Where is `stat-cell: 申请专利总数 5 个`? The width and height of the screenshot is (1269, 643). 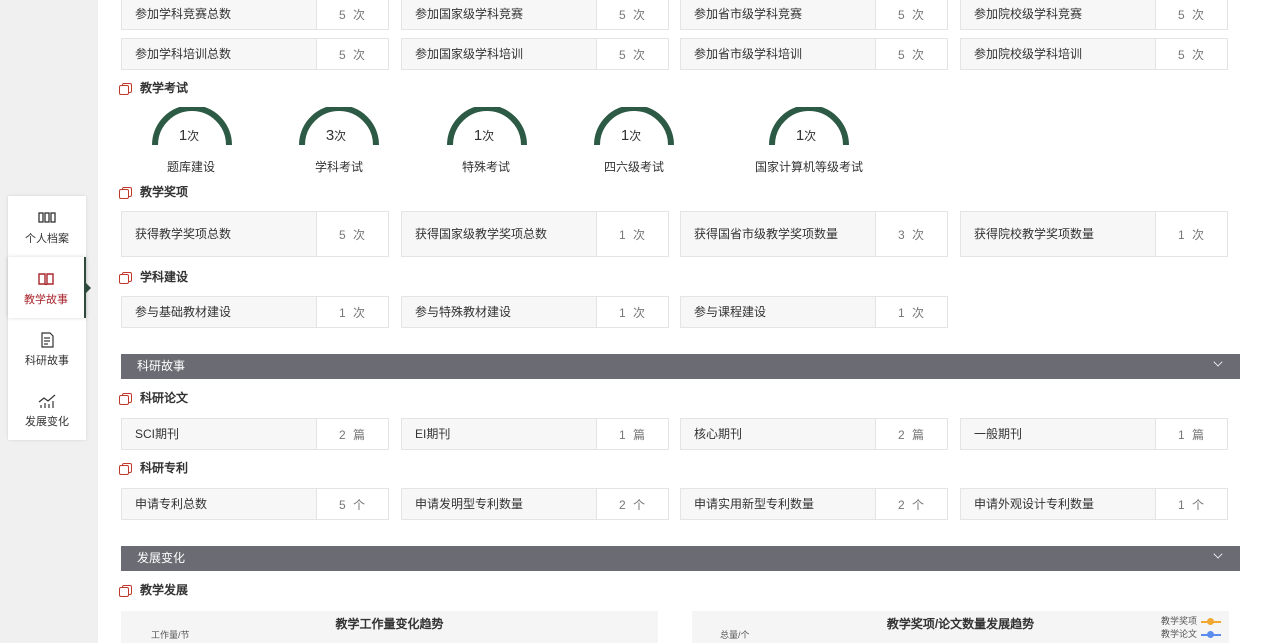
stat-cell: 申请专利总数 5 个 is located at coordinates (255, 504).